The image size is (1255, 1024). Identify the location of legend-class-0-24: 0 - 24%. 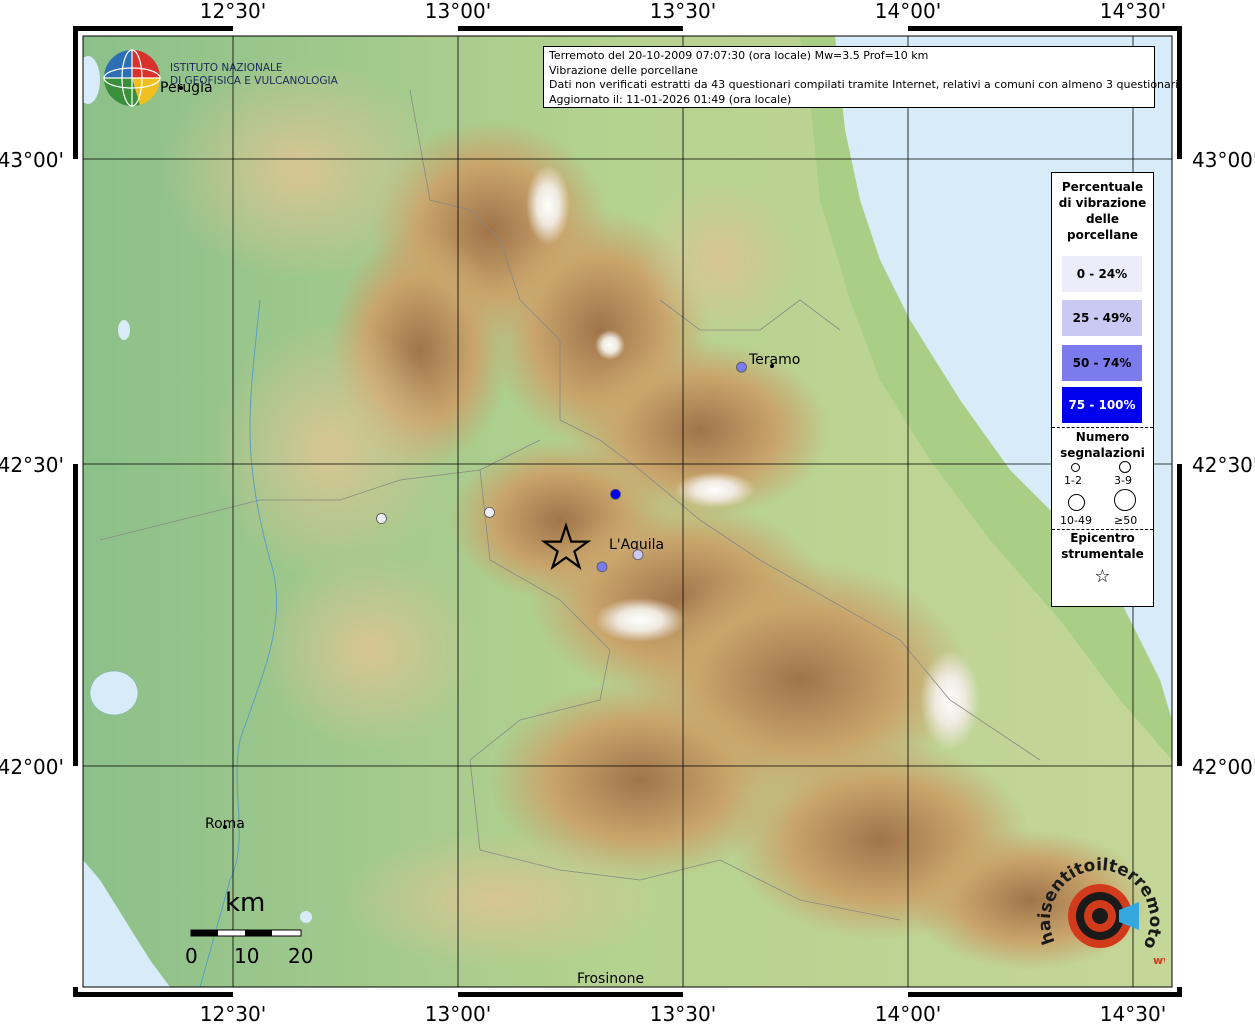
(1102, 274).